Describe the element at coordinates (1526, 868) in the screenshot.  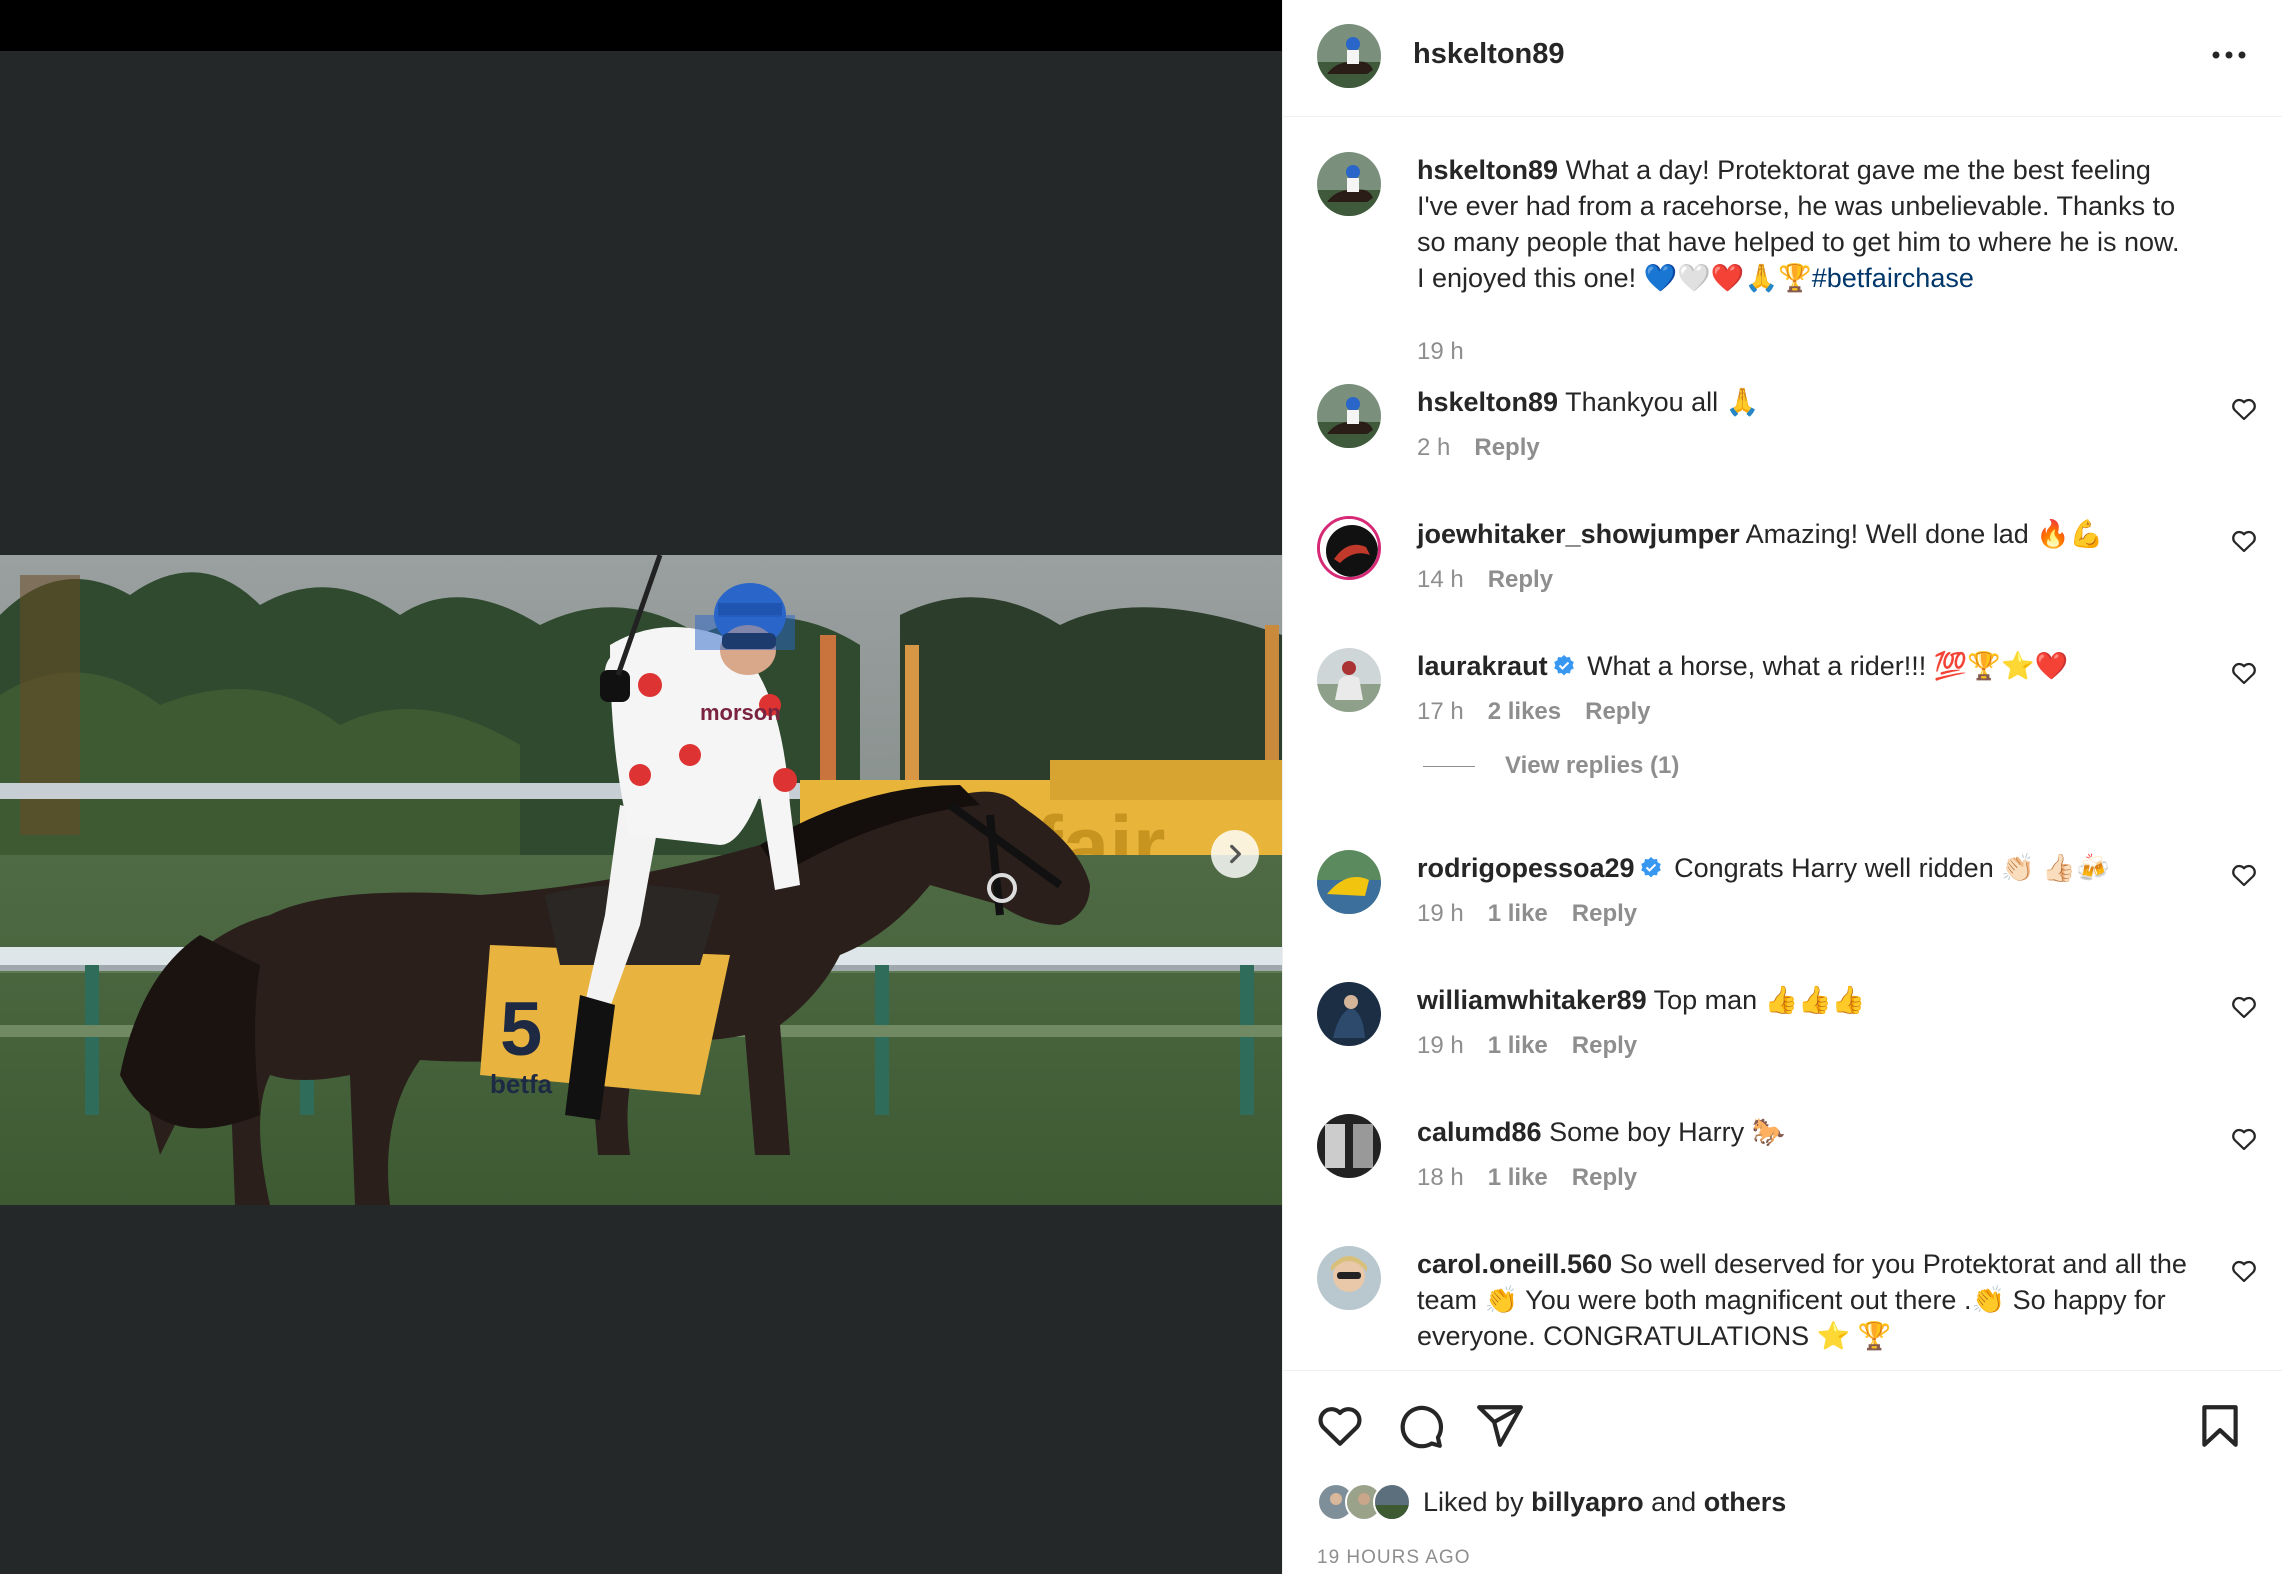
I see `comment-username: rodrigopessoa29` at that location.